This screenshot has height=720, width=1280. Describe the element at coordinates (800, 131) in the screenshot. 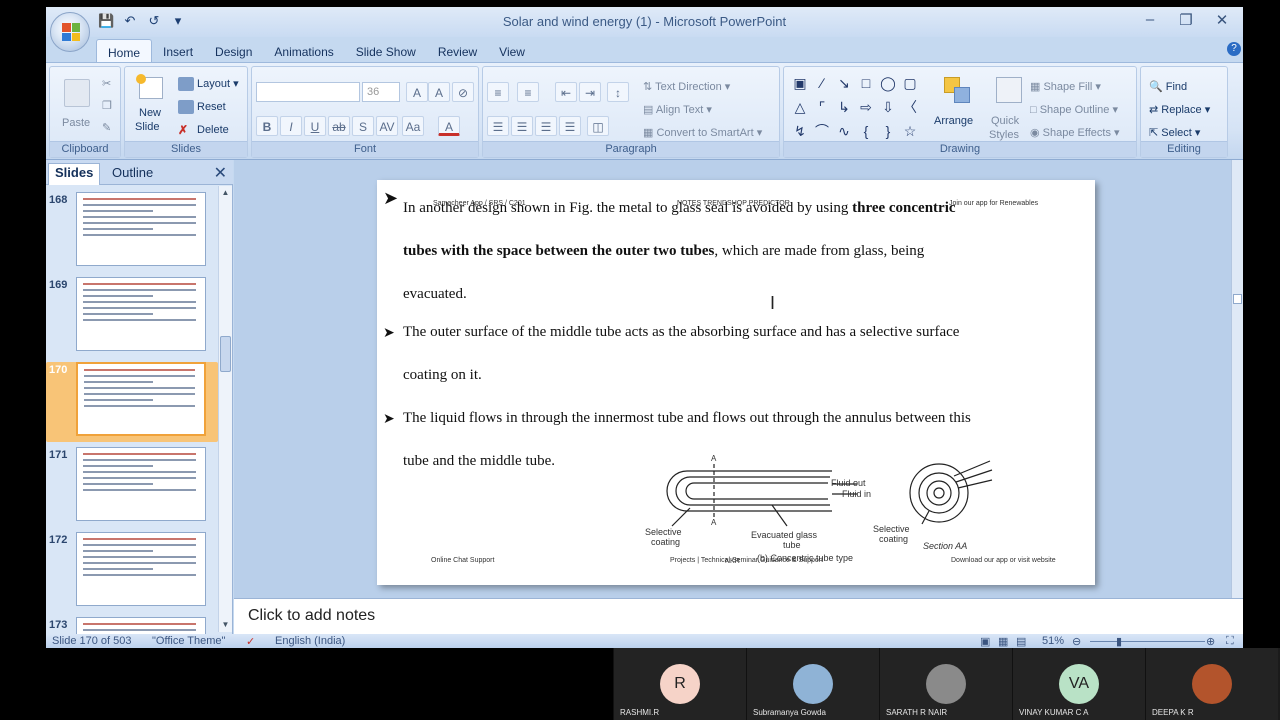

I see `freeform-shape-icon: ↯` at that location.